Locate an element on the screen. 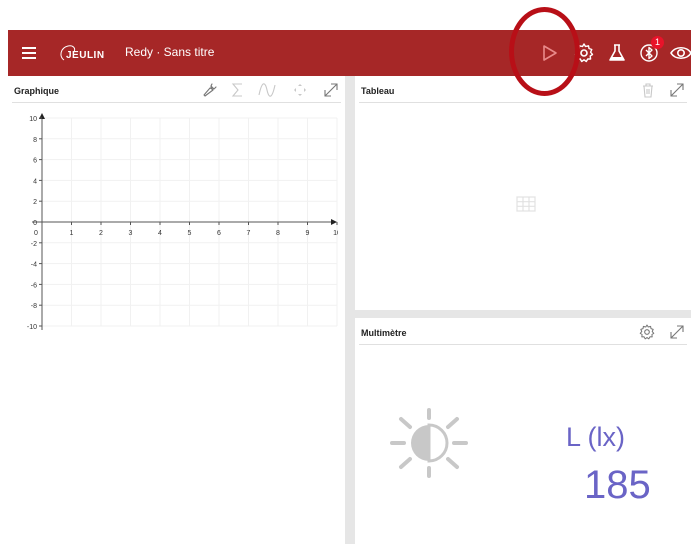  y-tick-label: 8 is located at coordinates (35, 140).